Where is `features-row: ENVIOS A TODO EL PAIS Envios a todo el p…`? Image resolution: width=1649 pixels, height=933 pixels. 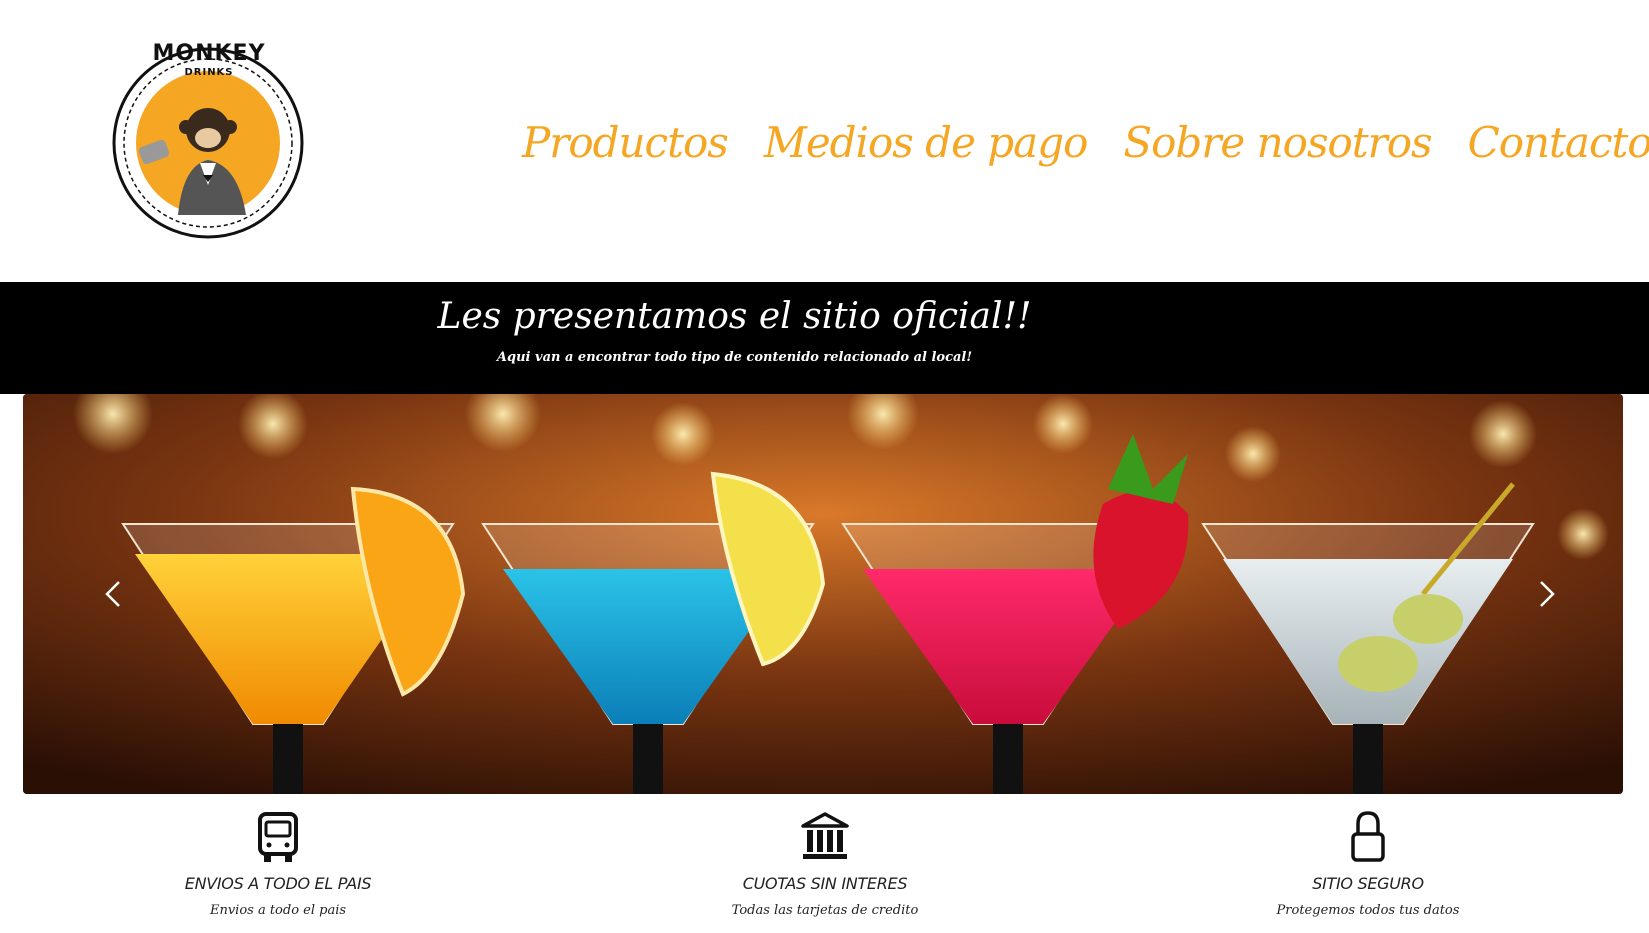 features-row: ENVIOS A TODO EL PAIS Envios a todo el p… is located at coordinates (824, 871).